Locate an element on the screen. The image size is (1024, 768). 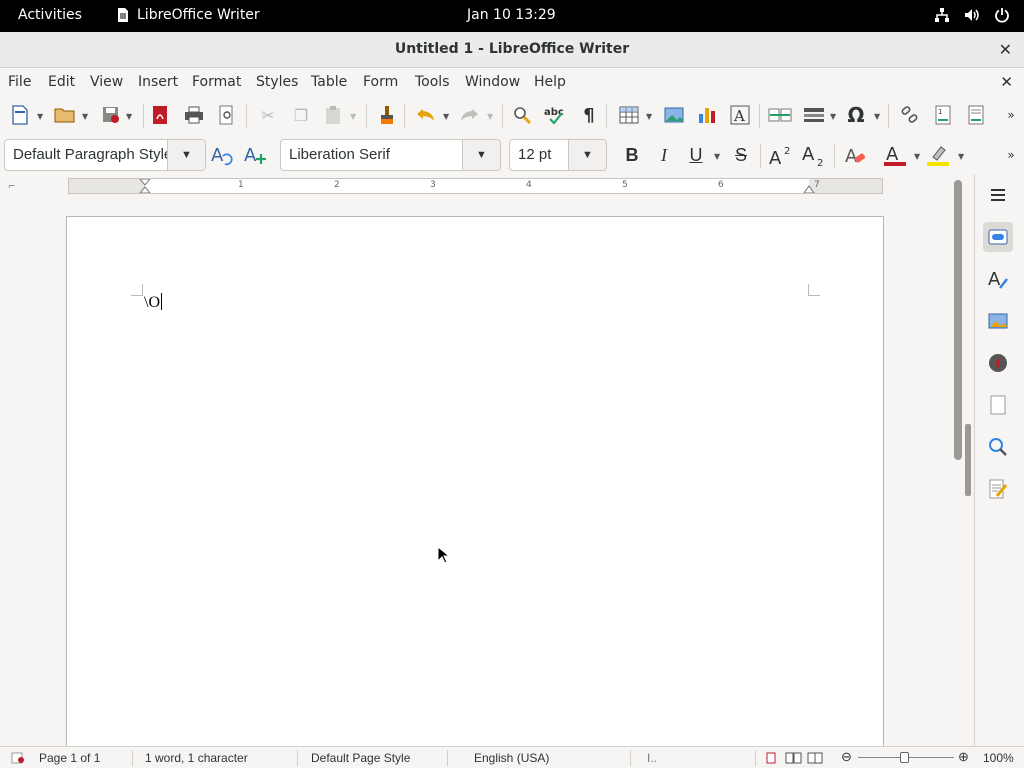
menu-tools: Tools is located at coordinates (432, 82).